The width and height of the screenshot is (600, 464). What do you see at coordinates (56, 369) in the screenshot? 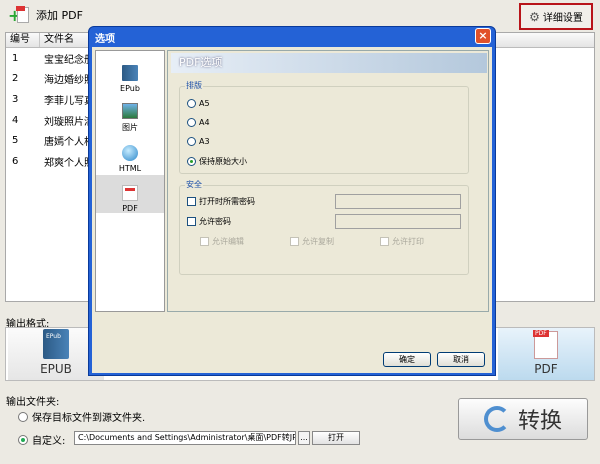
I see `format-epub-label: EPUB` at bounding box center [56, 369].